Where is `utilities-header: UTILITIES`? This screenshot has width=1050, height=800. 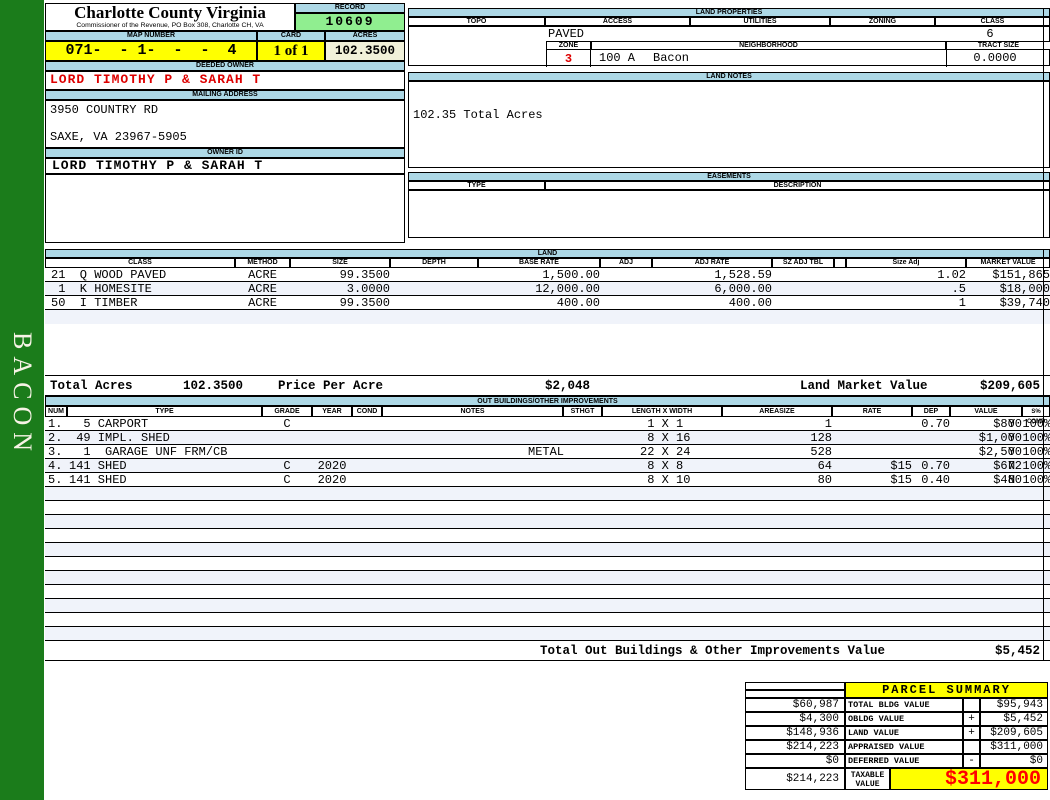
utilities-header: UTILITIES is located at coordinates (760, 21).